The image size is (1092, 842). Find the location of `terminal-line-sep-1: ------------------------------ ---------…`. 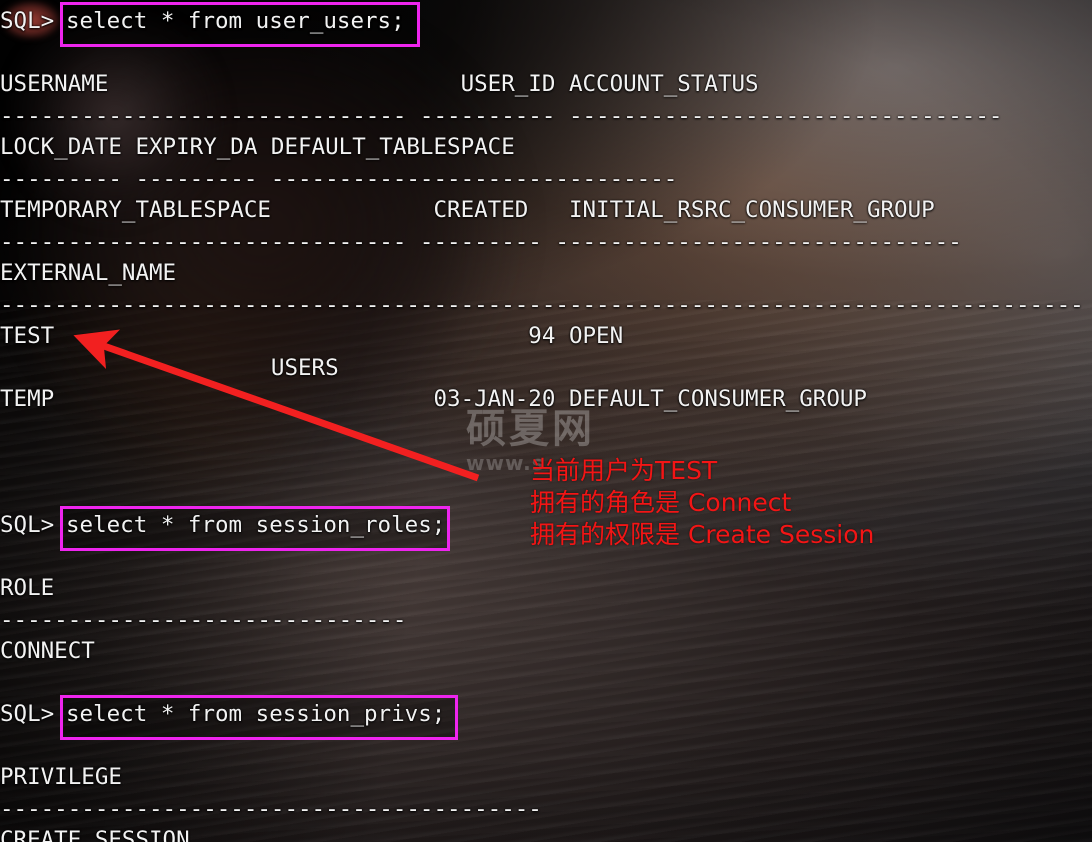

terminal-line-sep-1: ------------------------------ ---------… is located at coordinates (501, 116).